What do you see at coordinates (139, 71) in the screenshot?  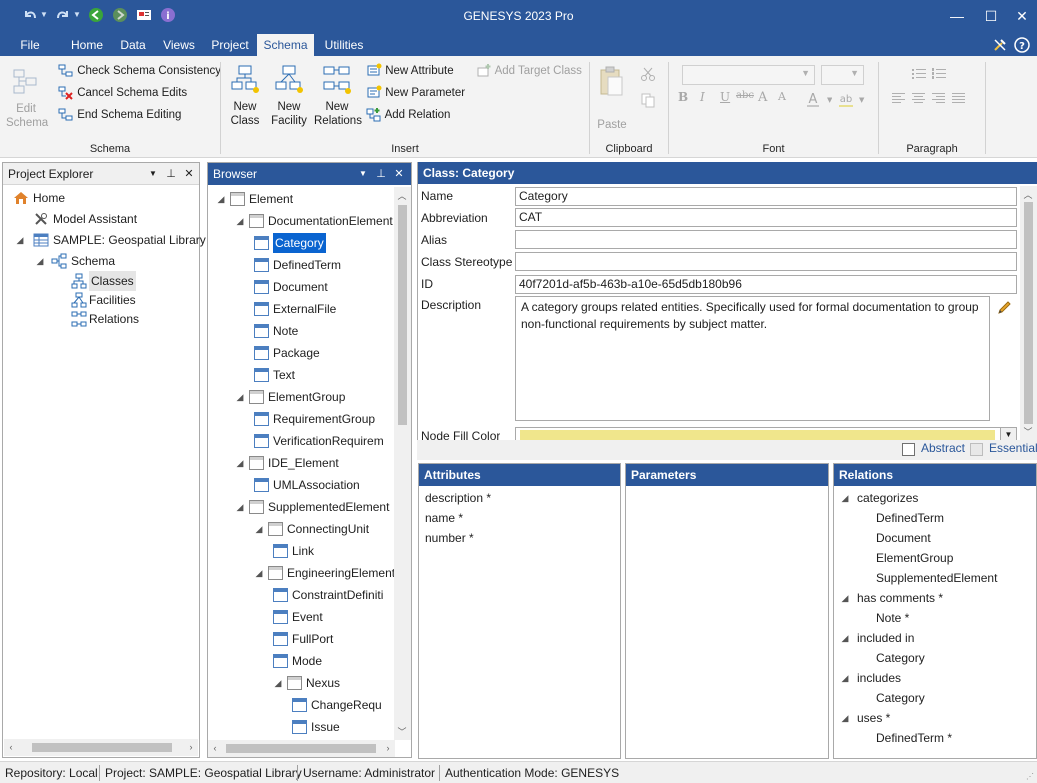 I see `check-schema-consistency-button: Check Schema Consistency` at bounding box center [139, 71].